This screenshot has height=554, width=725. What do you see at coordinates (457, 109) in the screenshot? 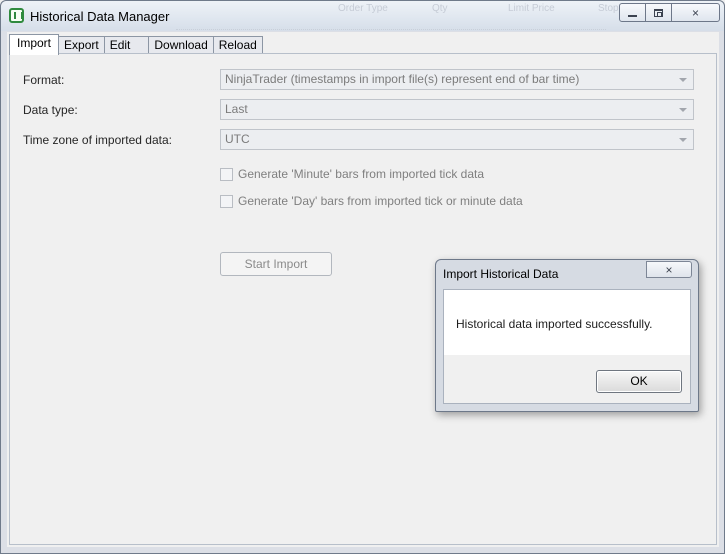
I see `data-type-select: Last` at bounding box center [457, 109].